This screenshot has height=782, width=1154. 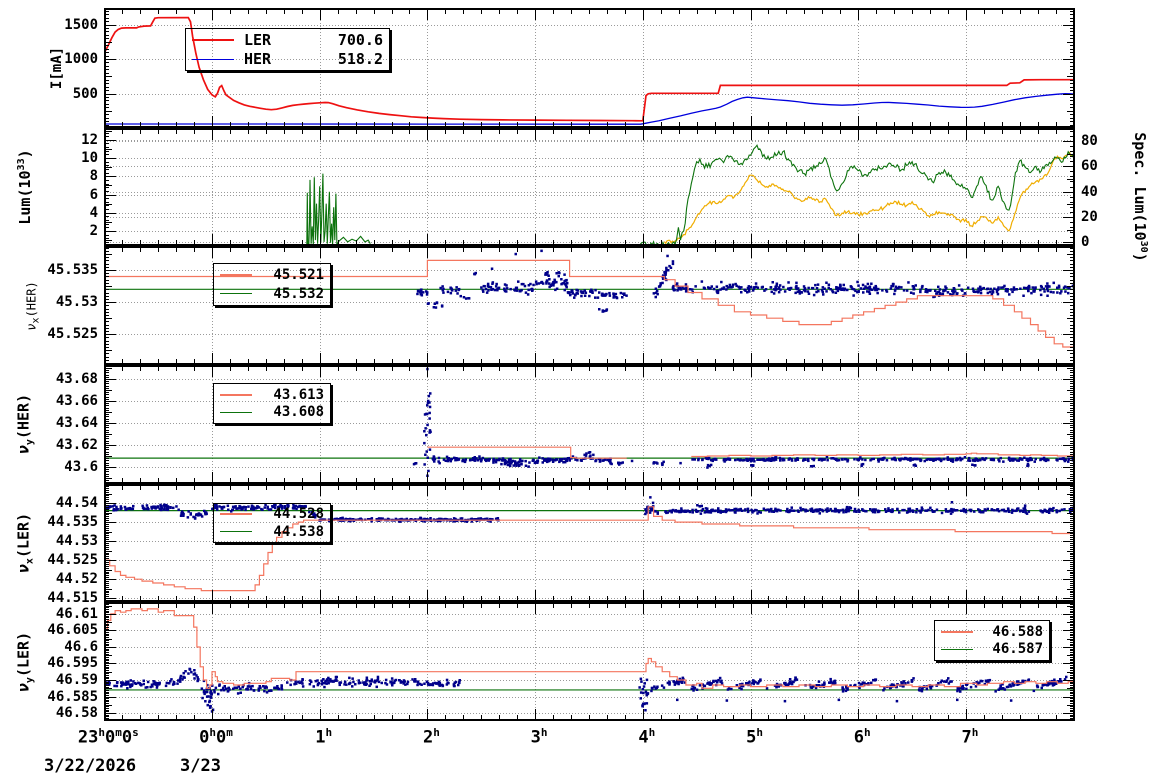 I want to click on y-tick-label: 45.53, so click(x=76, y=302).